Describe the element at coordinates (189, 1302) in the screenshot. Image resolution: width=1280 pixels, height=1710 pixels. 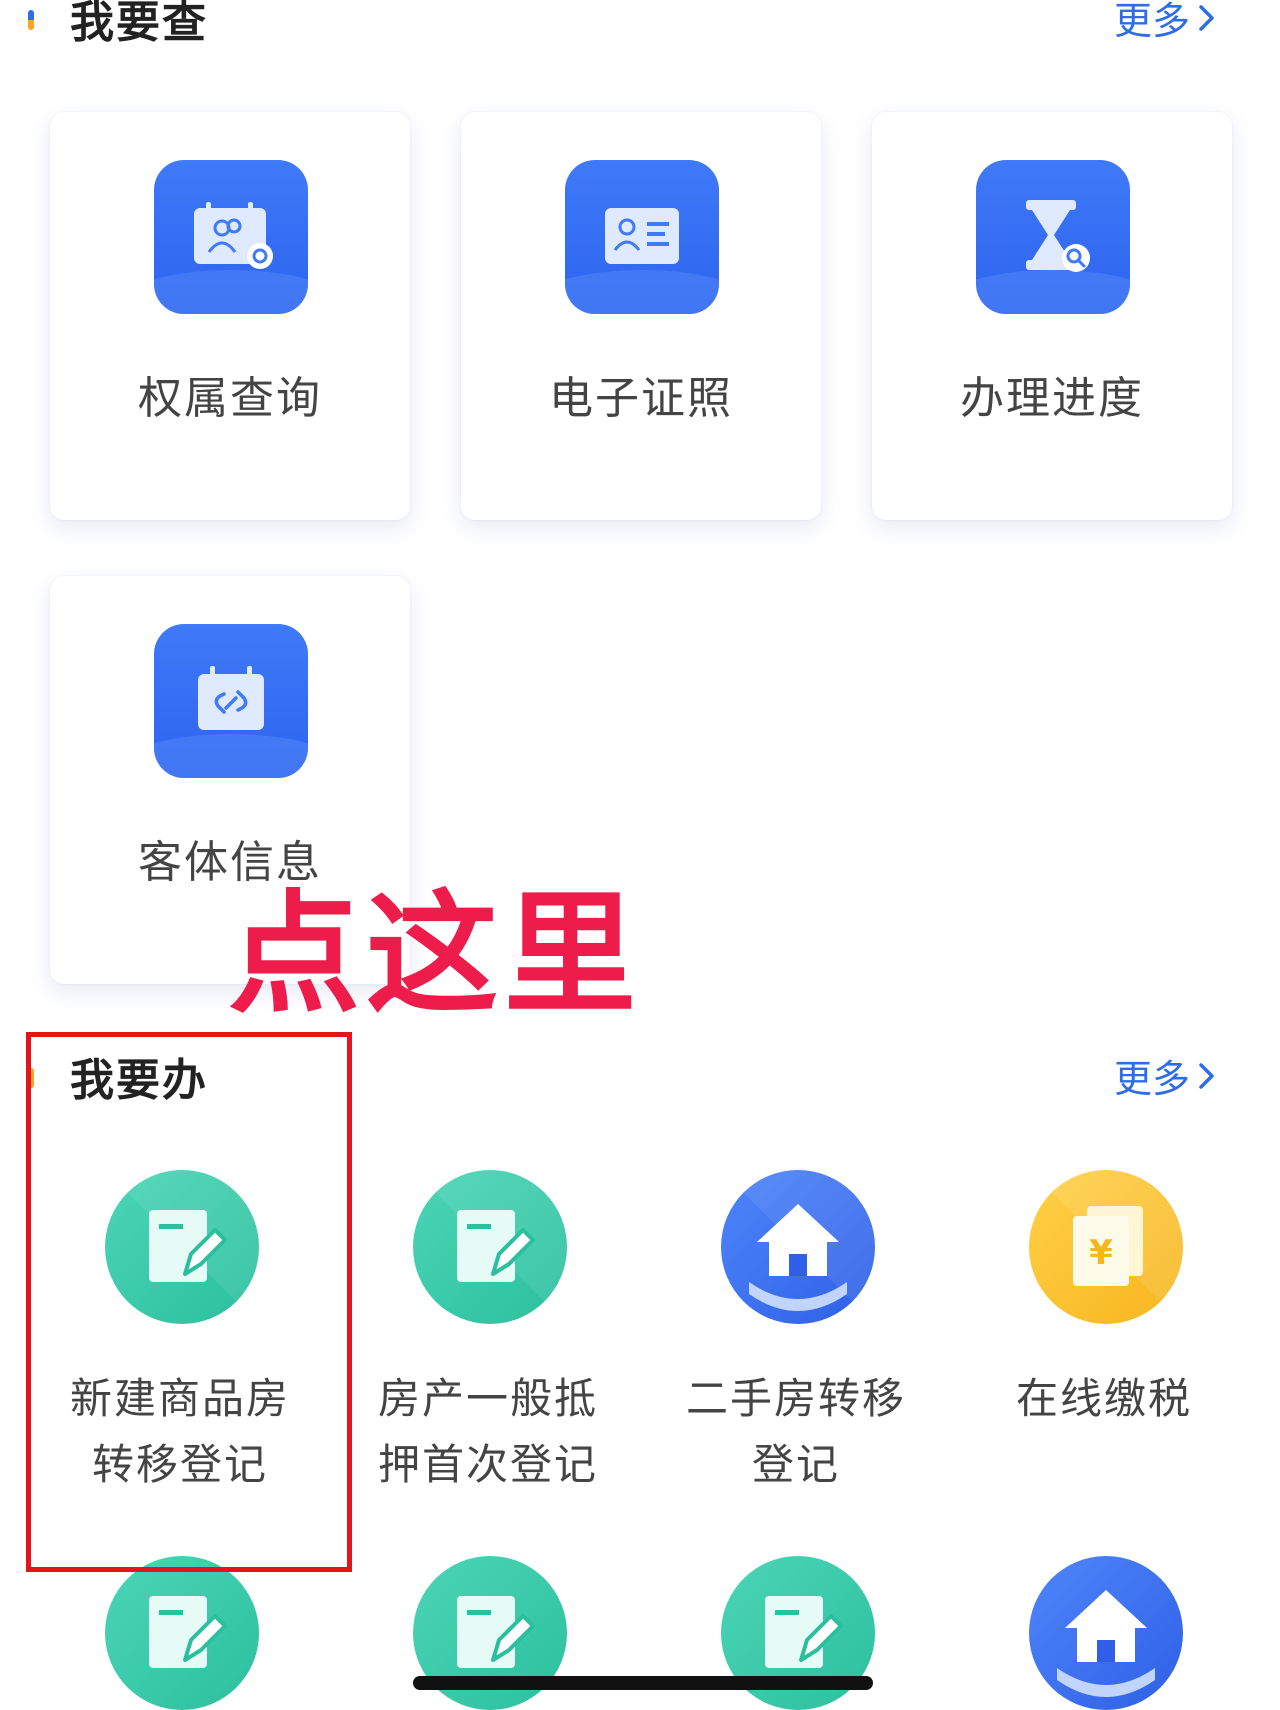
I see `annotation-highlight-box` at that location.